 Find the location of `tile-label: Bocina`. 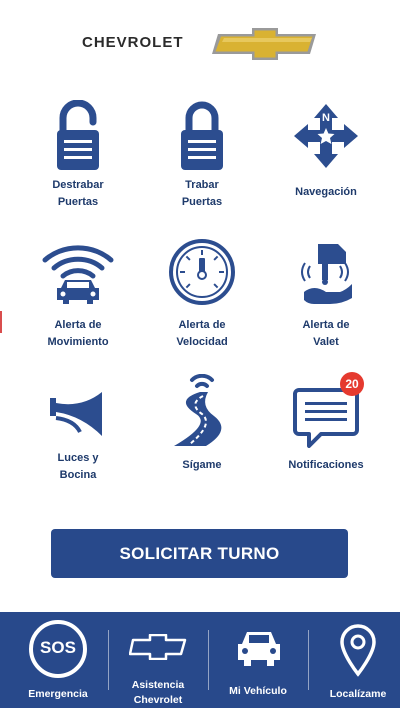

tile-label: Bocina is located at coordinates (78, 475).